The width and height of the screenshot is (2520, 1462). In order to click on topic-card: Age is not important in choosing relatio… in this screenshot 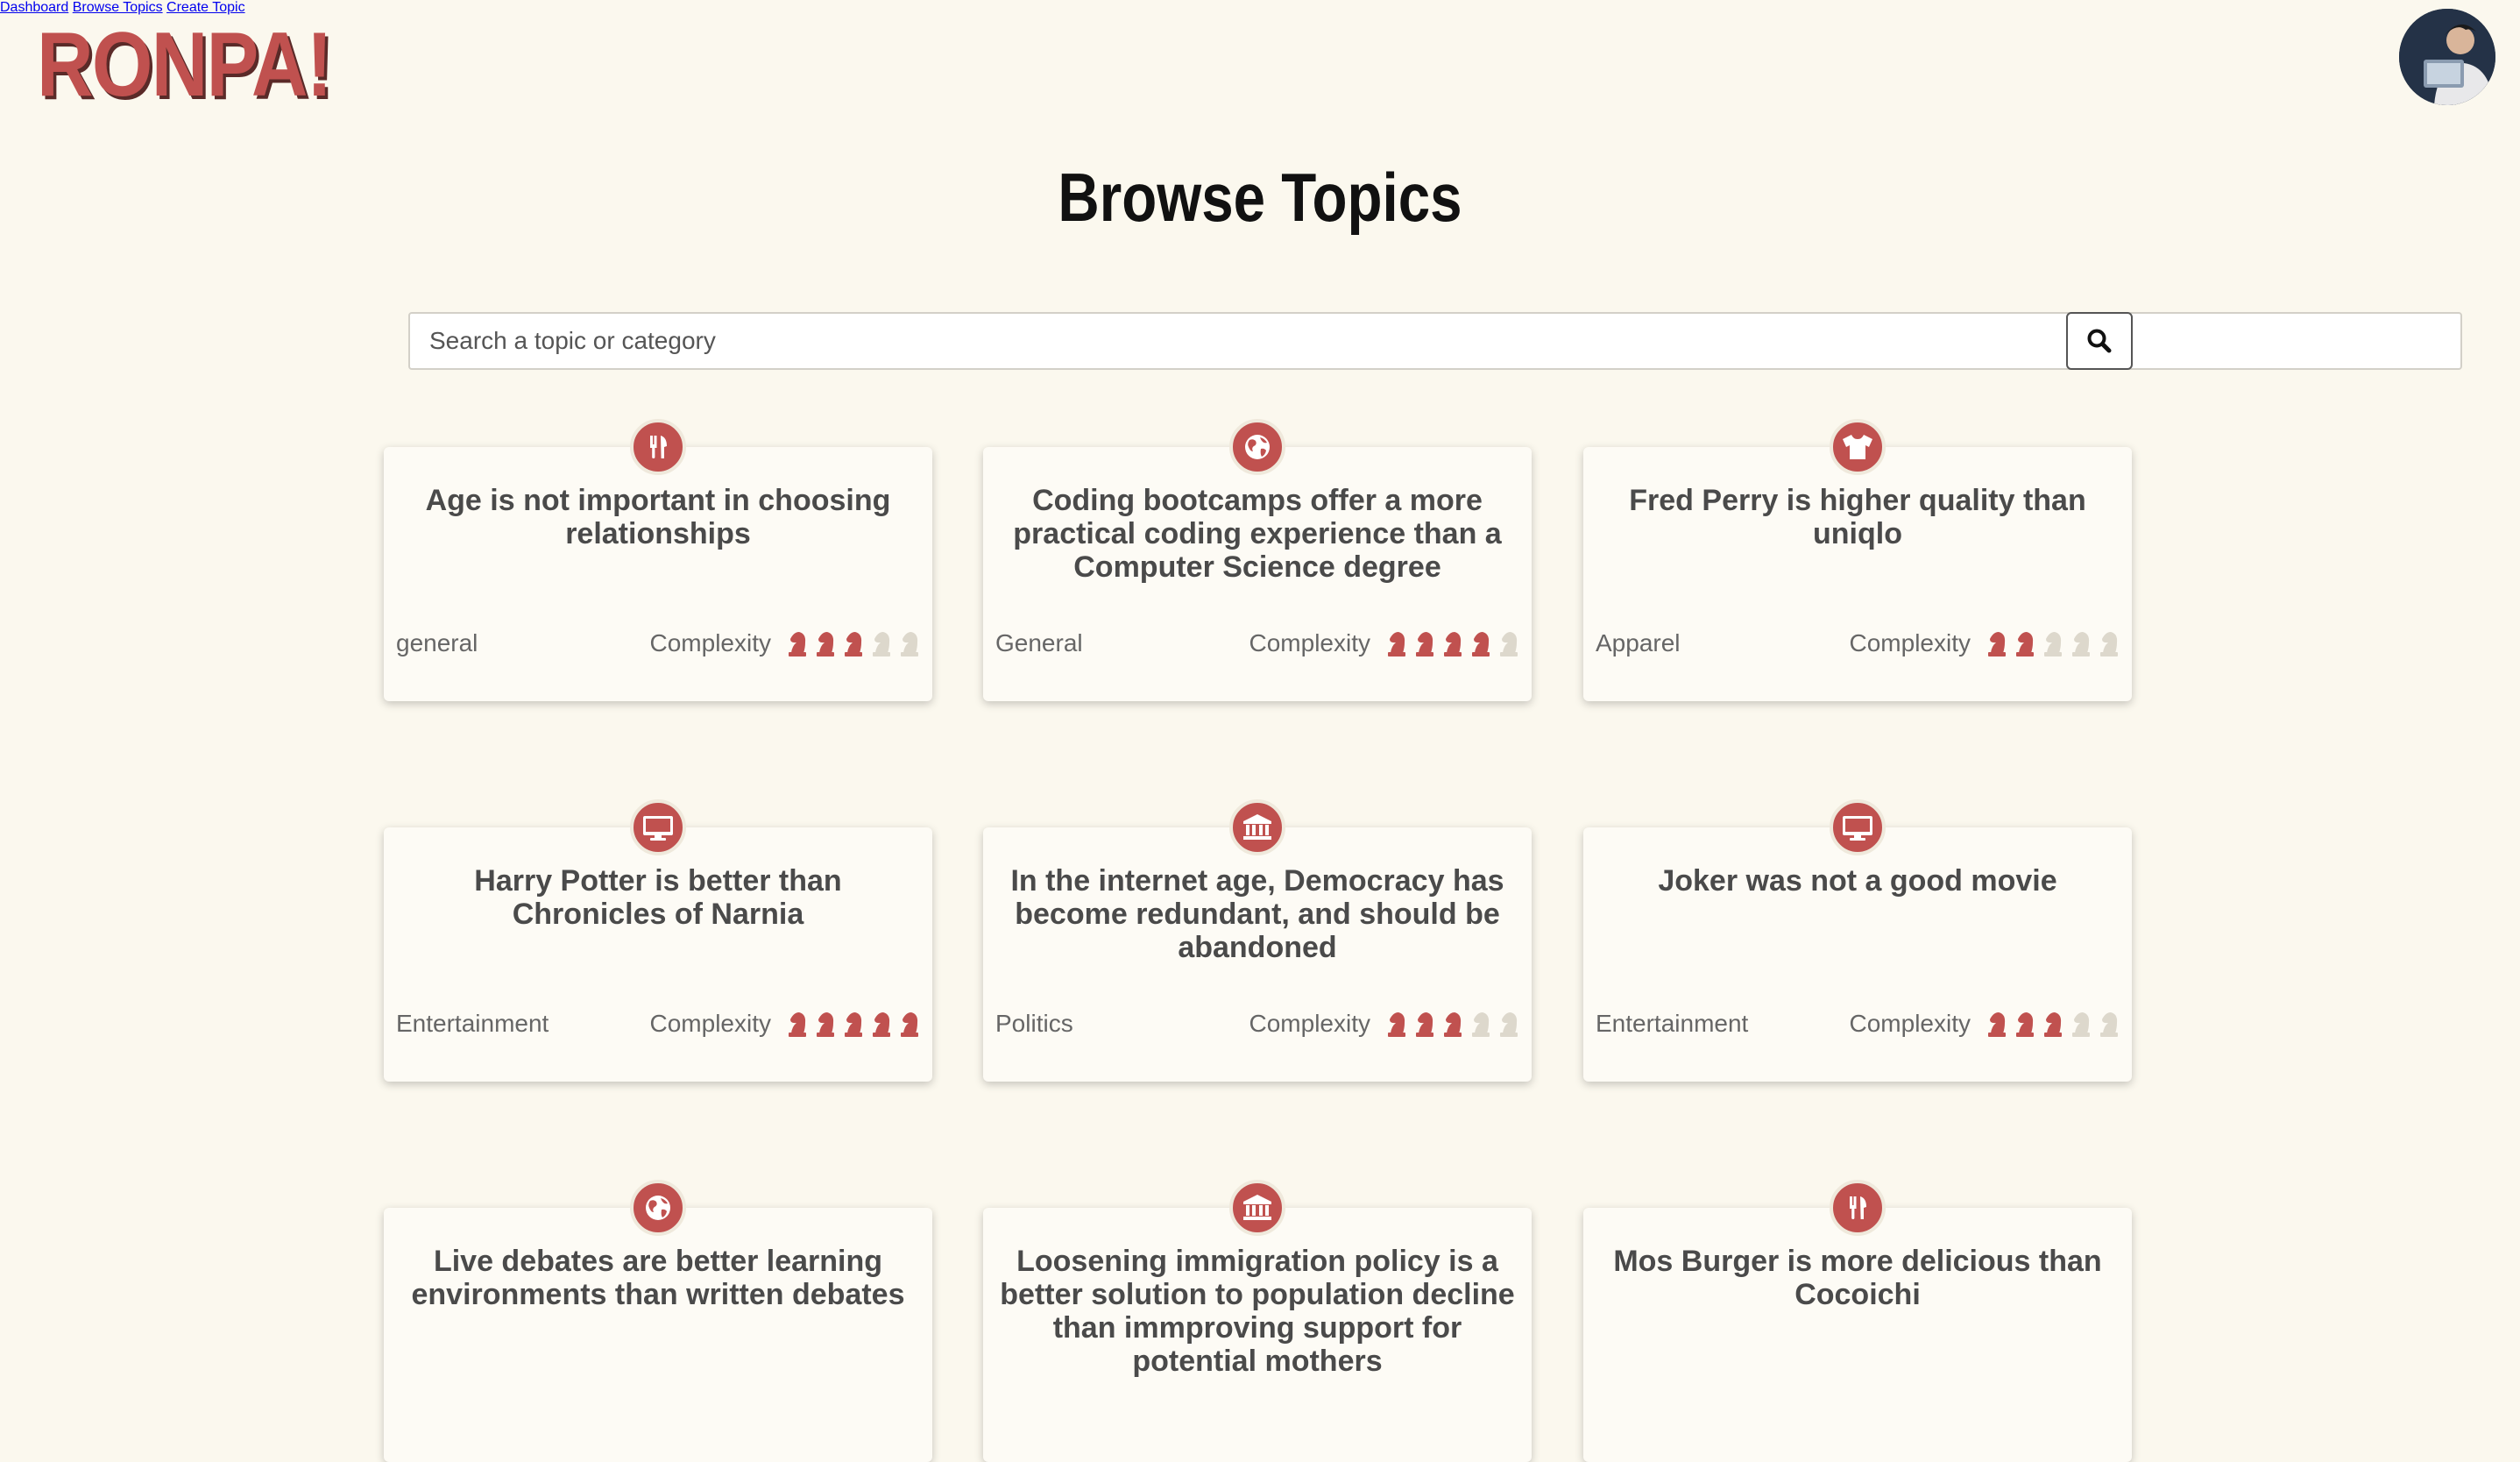, I will do `click(658, 560)`.